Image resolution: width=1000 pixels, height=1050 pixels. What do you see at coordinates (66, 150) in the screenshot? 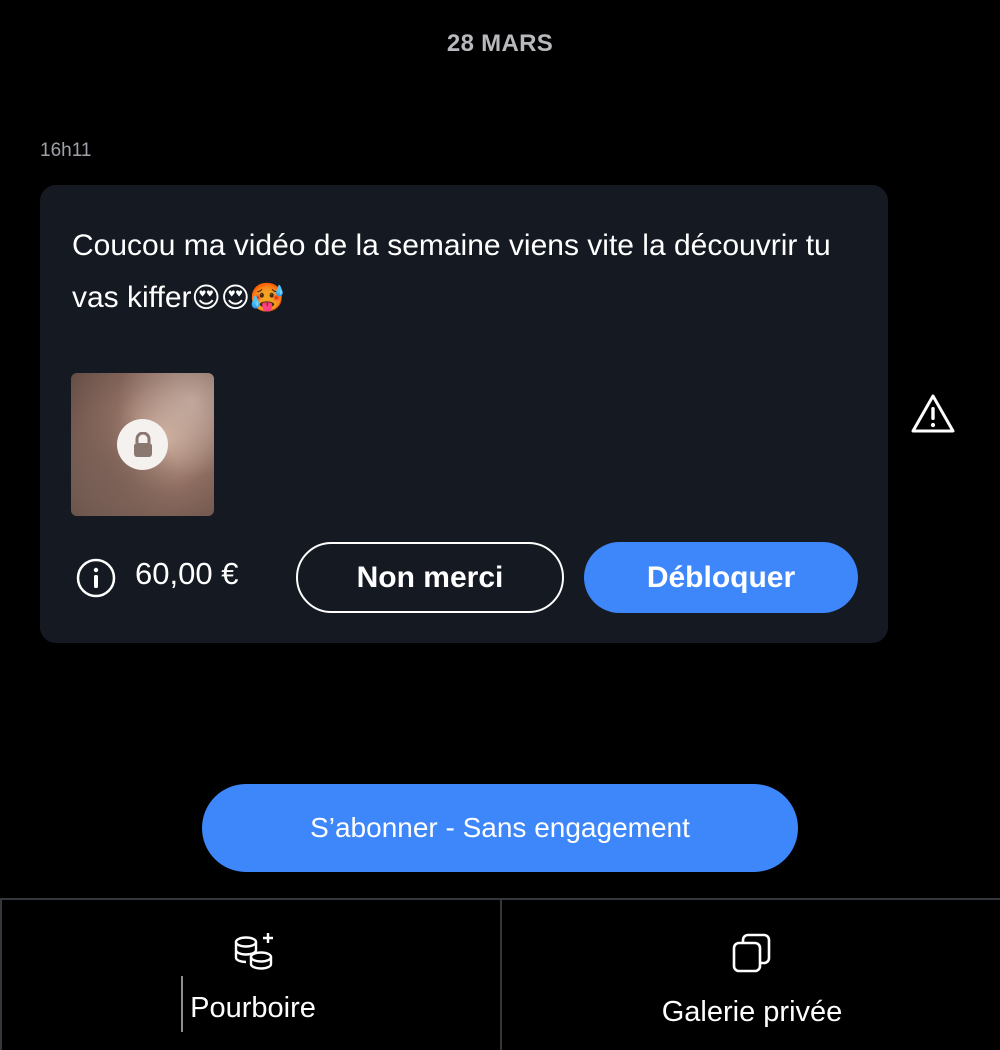
I see `message-timestamp: 16h11` at bounding box center [66, 150].